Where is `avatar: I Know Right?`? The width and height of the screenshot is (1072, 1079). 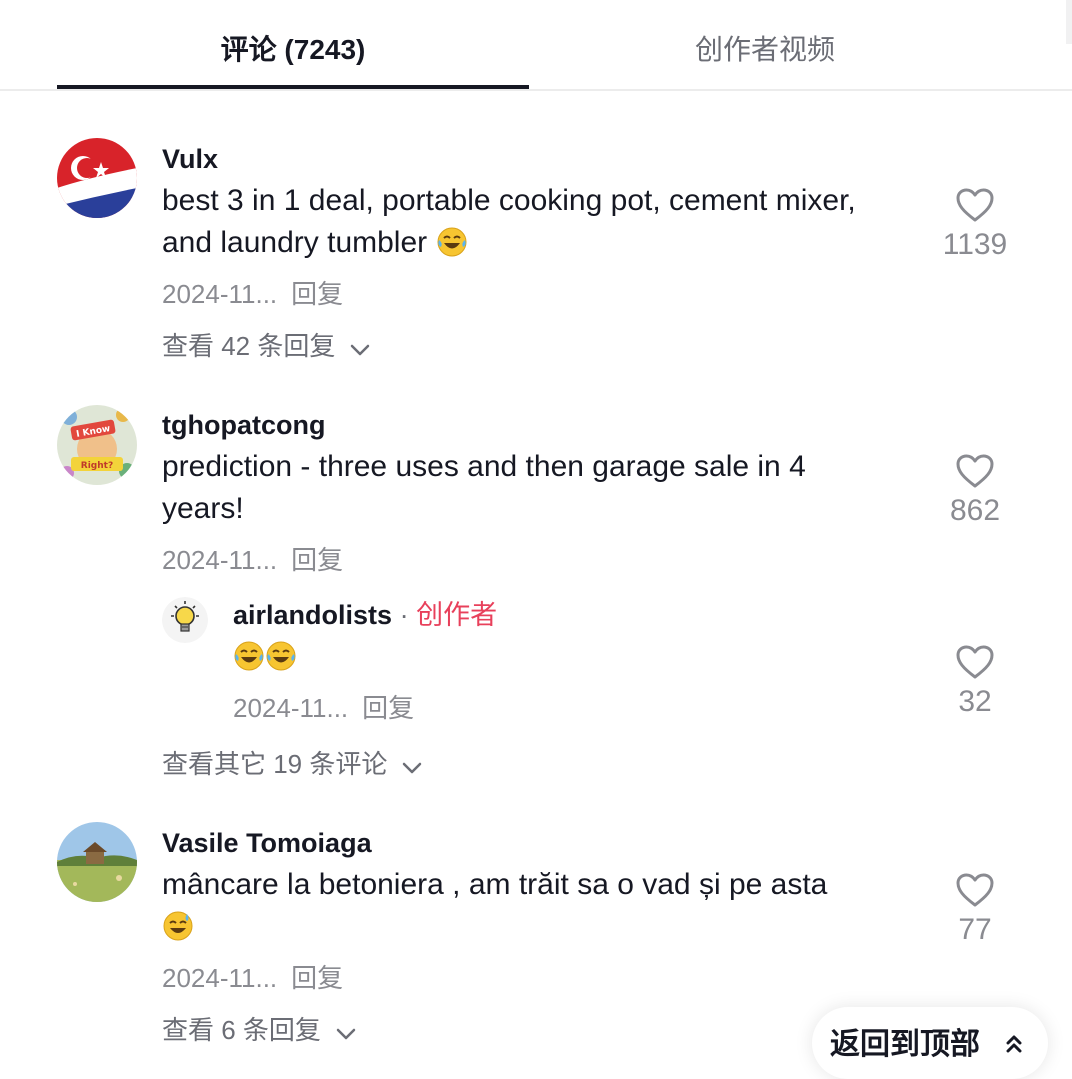 avatar: I Know Right? is located at coordinates (97, 445).